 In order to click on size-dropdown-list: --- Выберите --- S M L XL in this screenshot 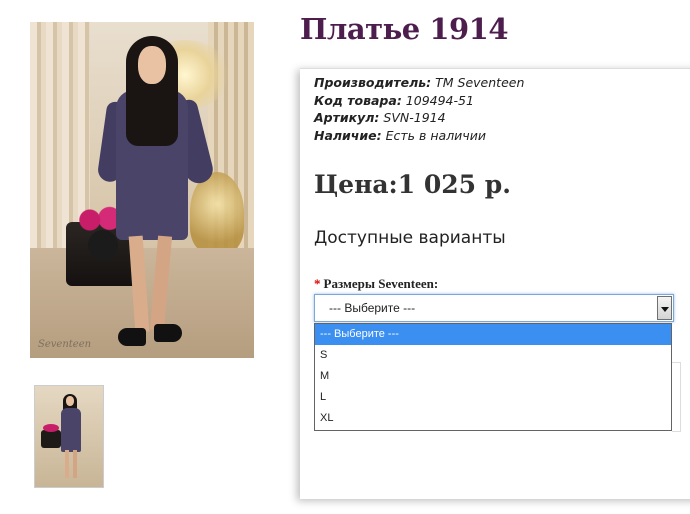, I will do `click(493, 377)`.